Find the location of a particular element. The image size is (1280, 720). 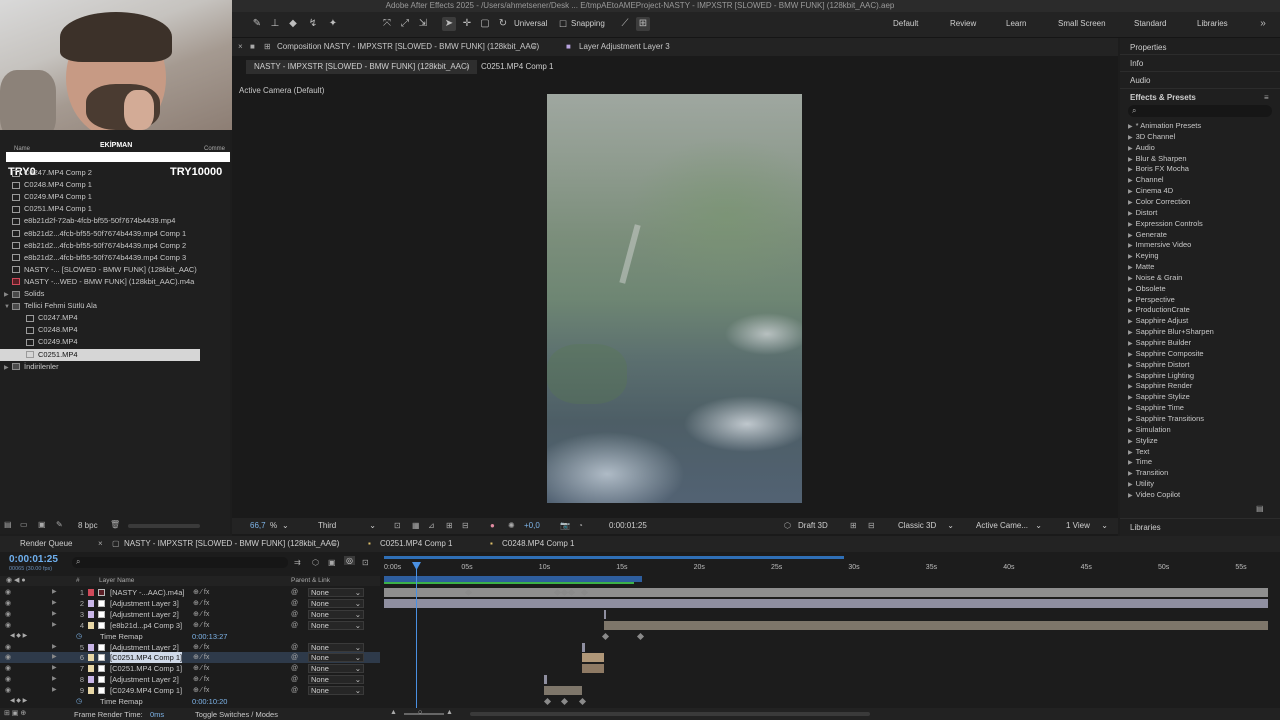

guides-icon: ⊞ is located at coordinates (449, 526).